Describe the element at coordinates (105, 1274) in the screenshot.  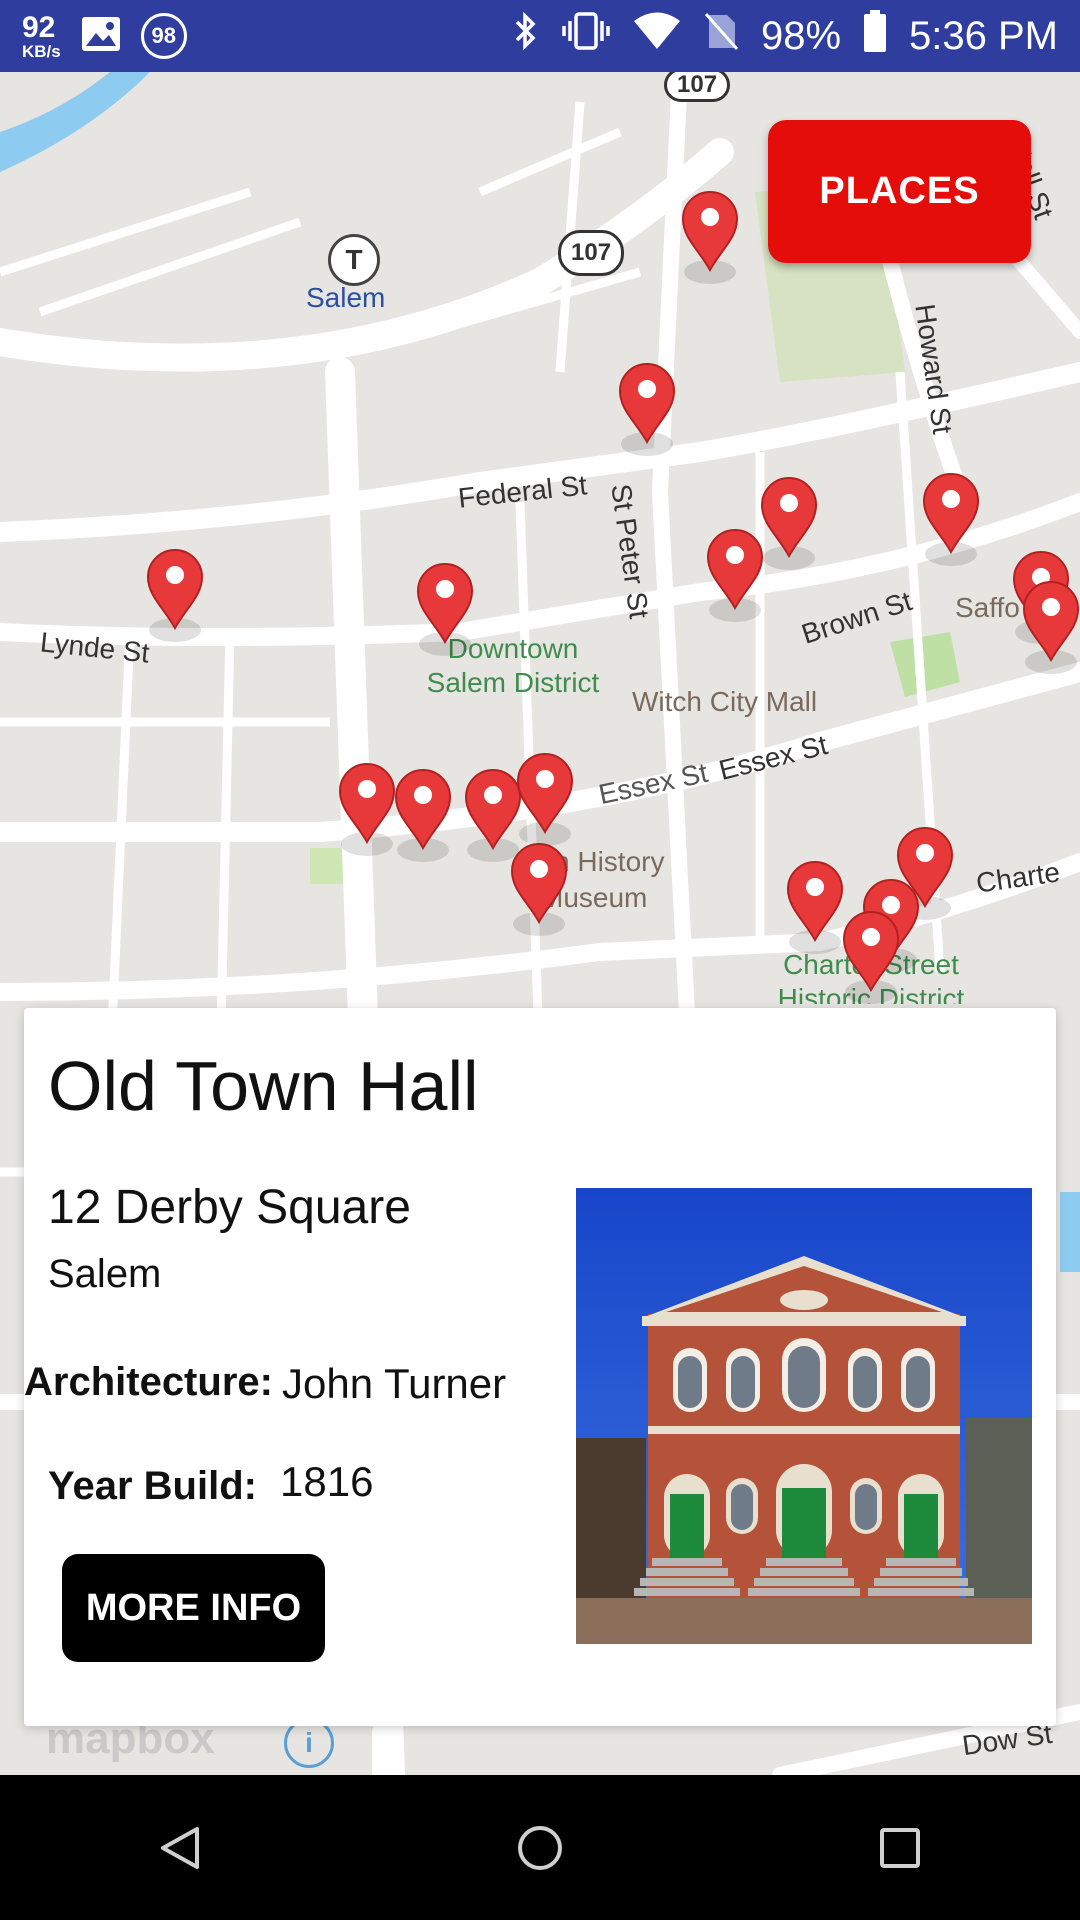
I see `place-city: Salem` at that location.